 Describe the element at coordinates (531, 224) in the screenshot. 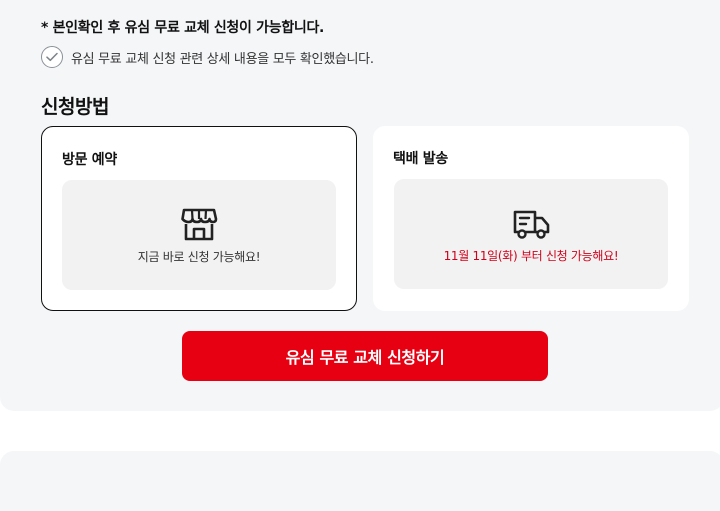

I see `delivery-truck-icon` at that location.